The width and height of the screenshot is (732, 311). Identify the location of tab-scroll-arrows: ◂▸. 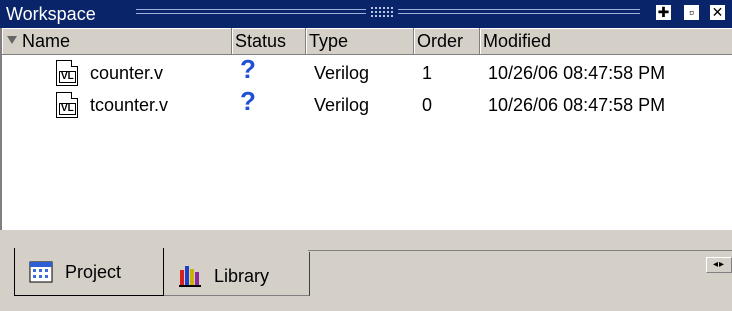
(719, 265).